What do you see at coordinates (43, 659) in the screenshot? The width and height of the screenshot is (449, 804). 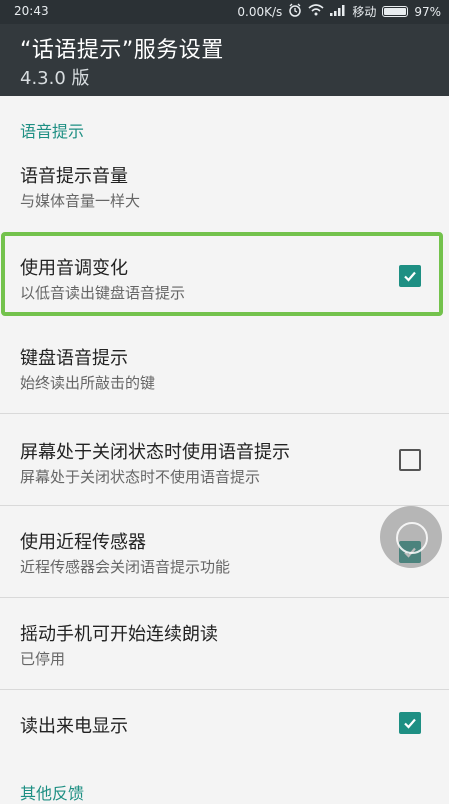 I see `pref-summary: 已停用` at bounding box center [43, 659].